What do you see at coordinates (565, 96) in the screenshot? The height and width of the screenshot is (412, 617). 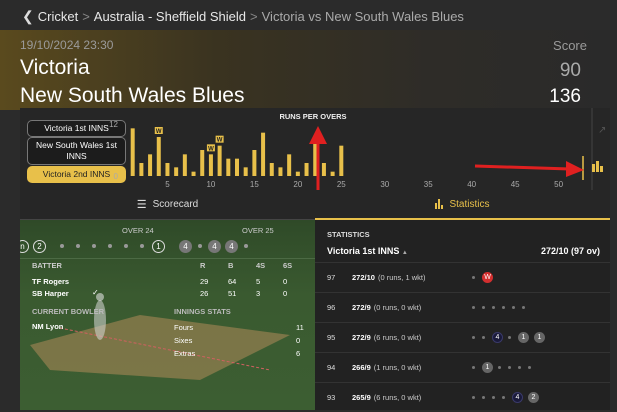 I see `team2-score: 136` at bounding box center [565, 96].